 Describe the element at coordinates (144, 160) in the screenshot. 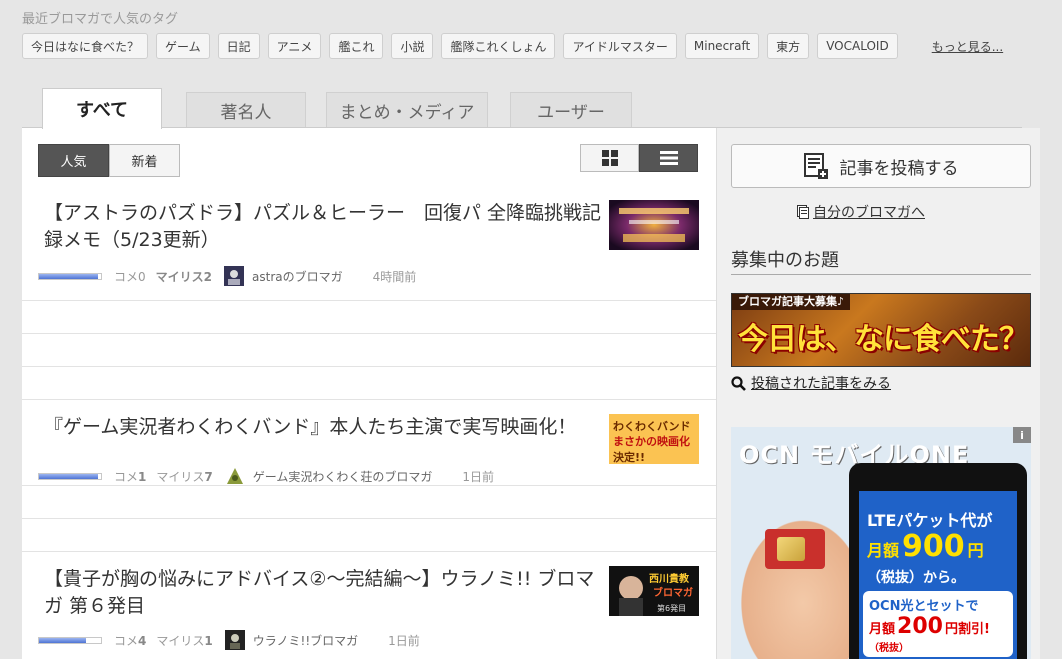

I see `sort-new-button: 新着` at that location.